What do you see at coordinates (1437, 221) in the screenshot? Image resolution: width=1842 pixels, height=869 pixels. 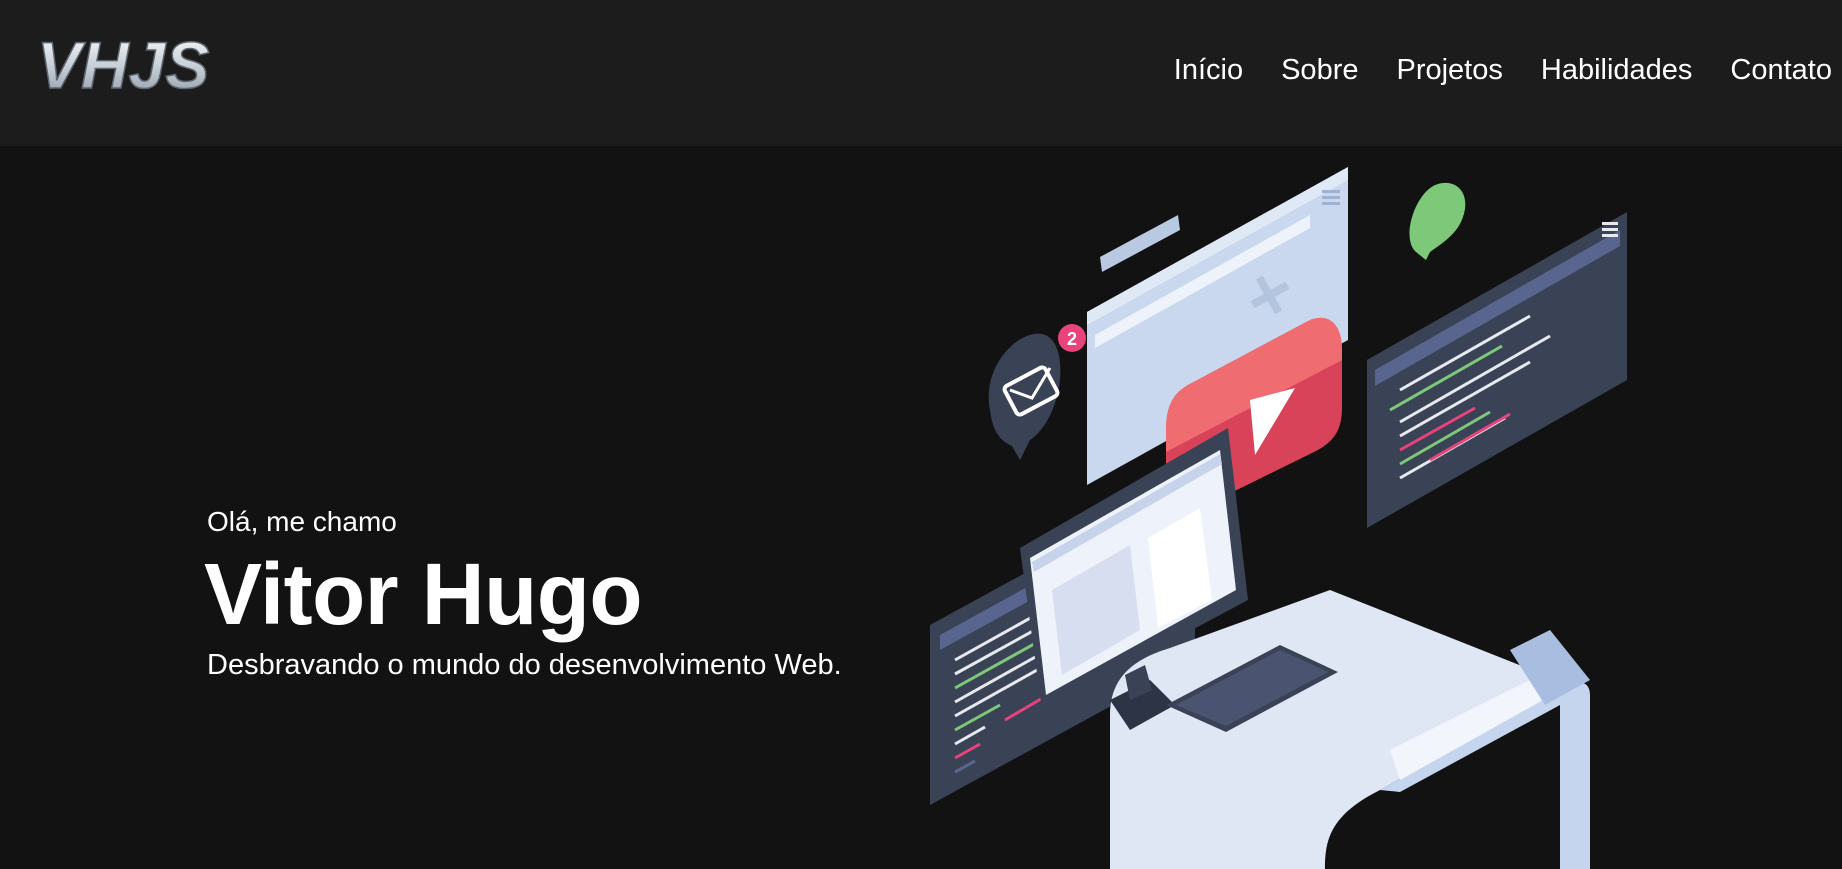 I see `chat-bubble-icon` at bounding box center [1437, 221].